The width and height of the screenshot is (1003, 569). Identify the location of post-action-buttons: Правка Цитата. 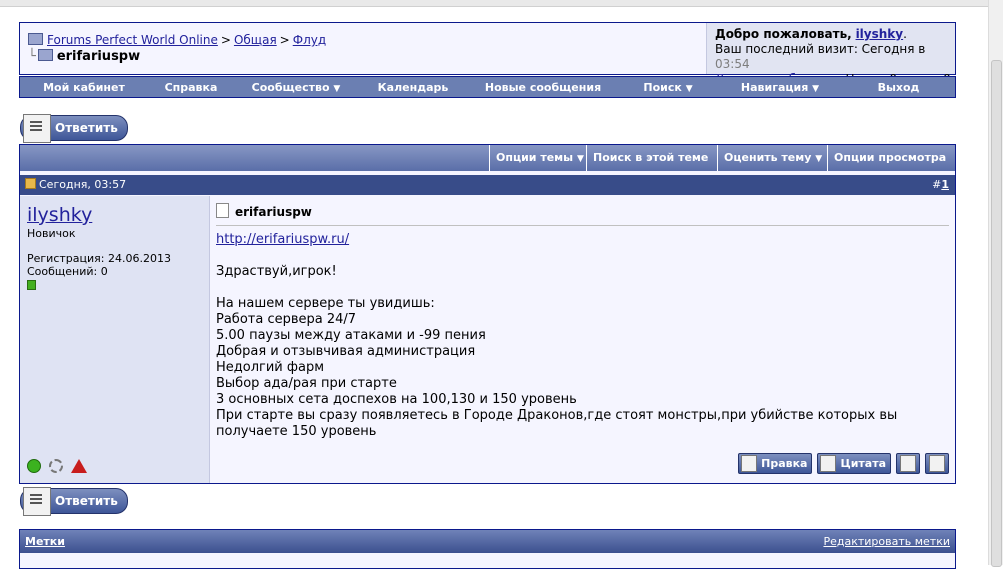
(843, 463).